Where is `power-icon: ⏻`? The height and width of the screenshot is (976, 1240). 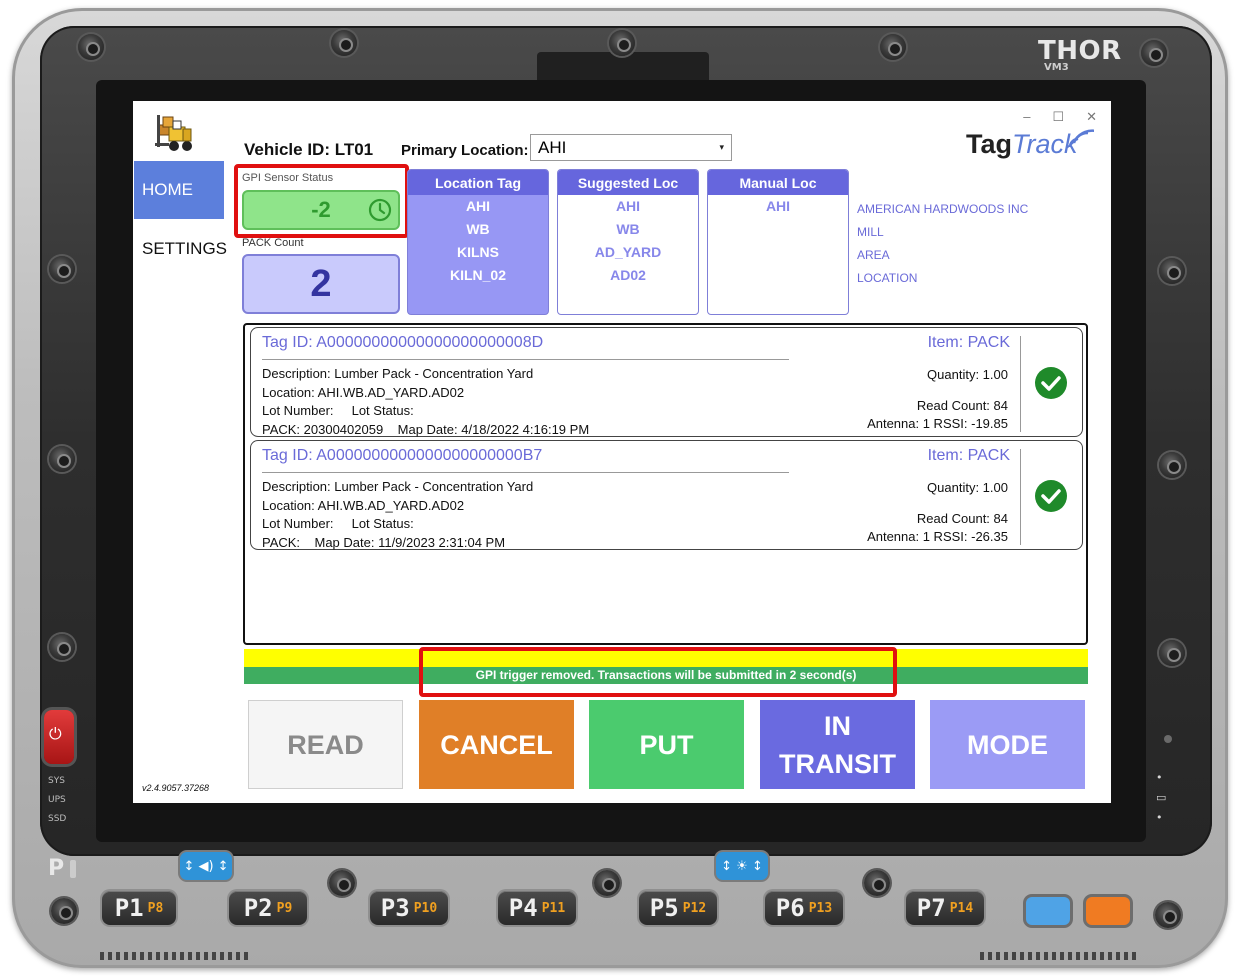
power-icon: ⏻ is located at coordinates (55, 733).